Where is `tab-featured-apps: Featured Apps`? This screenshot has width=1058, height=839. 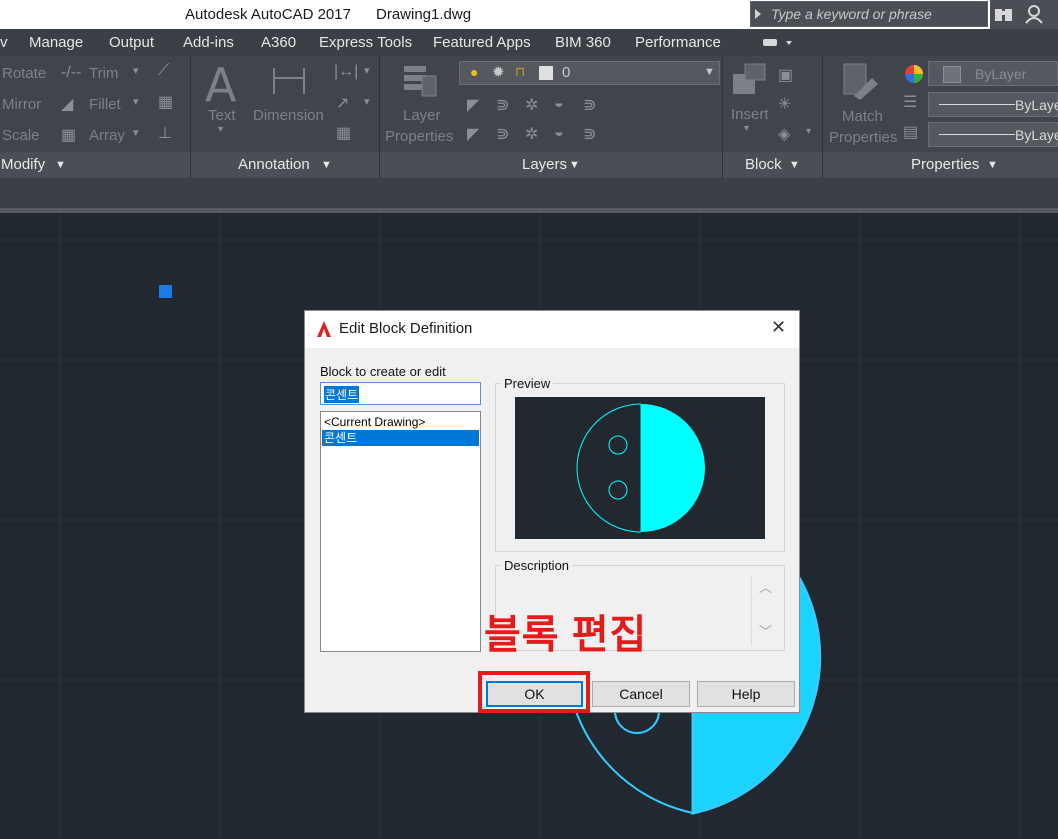
tab-featured-apps: Featured Apps is located at coordinates (482, 42).